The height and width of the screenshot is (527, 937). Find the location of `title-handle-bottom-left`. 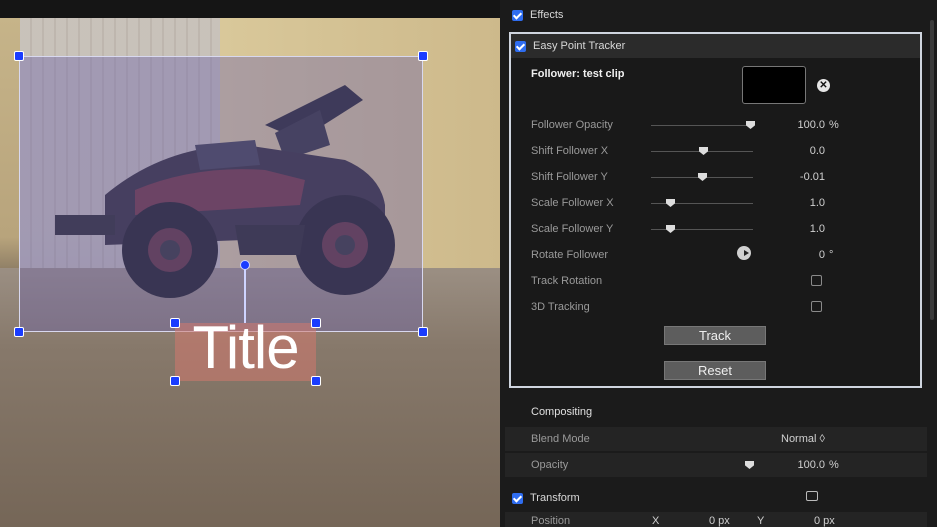

title-handle-bottom-left is located at coordinates (175, 381).